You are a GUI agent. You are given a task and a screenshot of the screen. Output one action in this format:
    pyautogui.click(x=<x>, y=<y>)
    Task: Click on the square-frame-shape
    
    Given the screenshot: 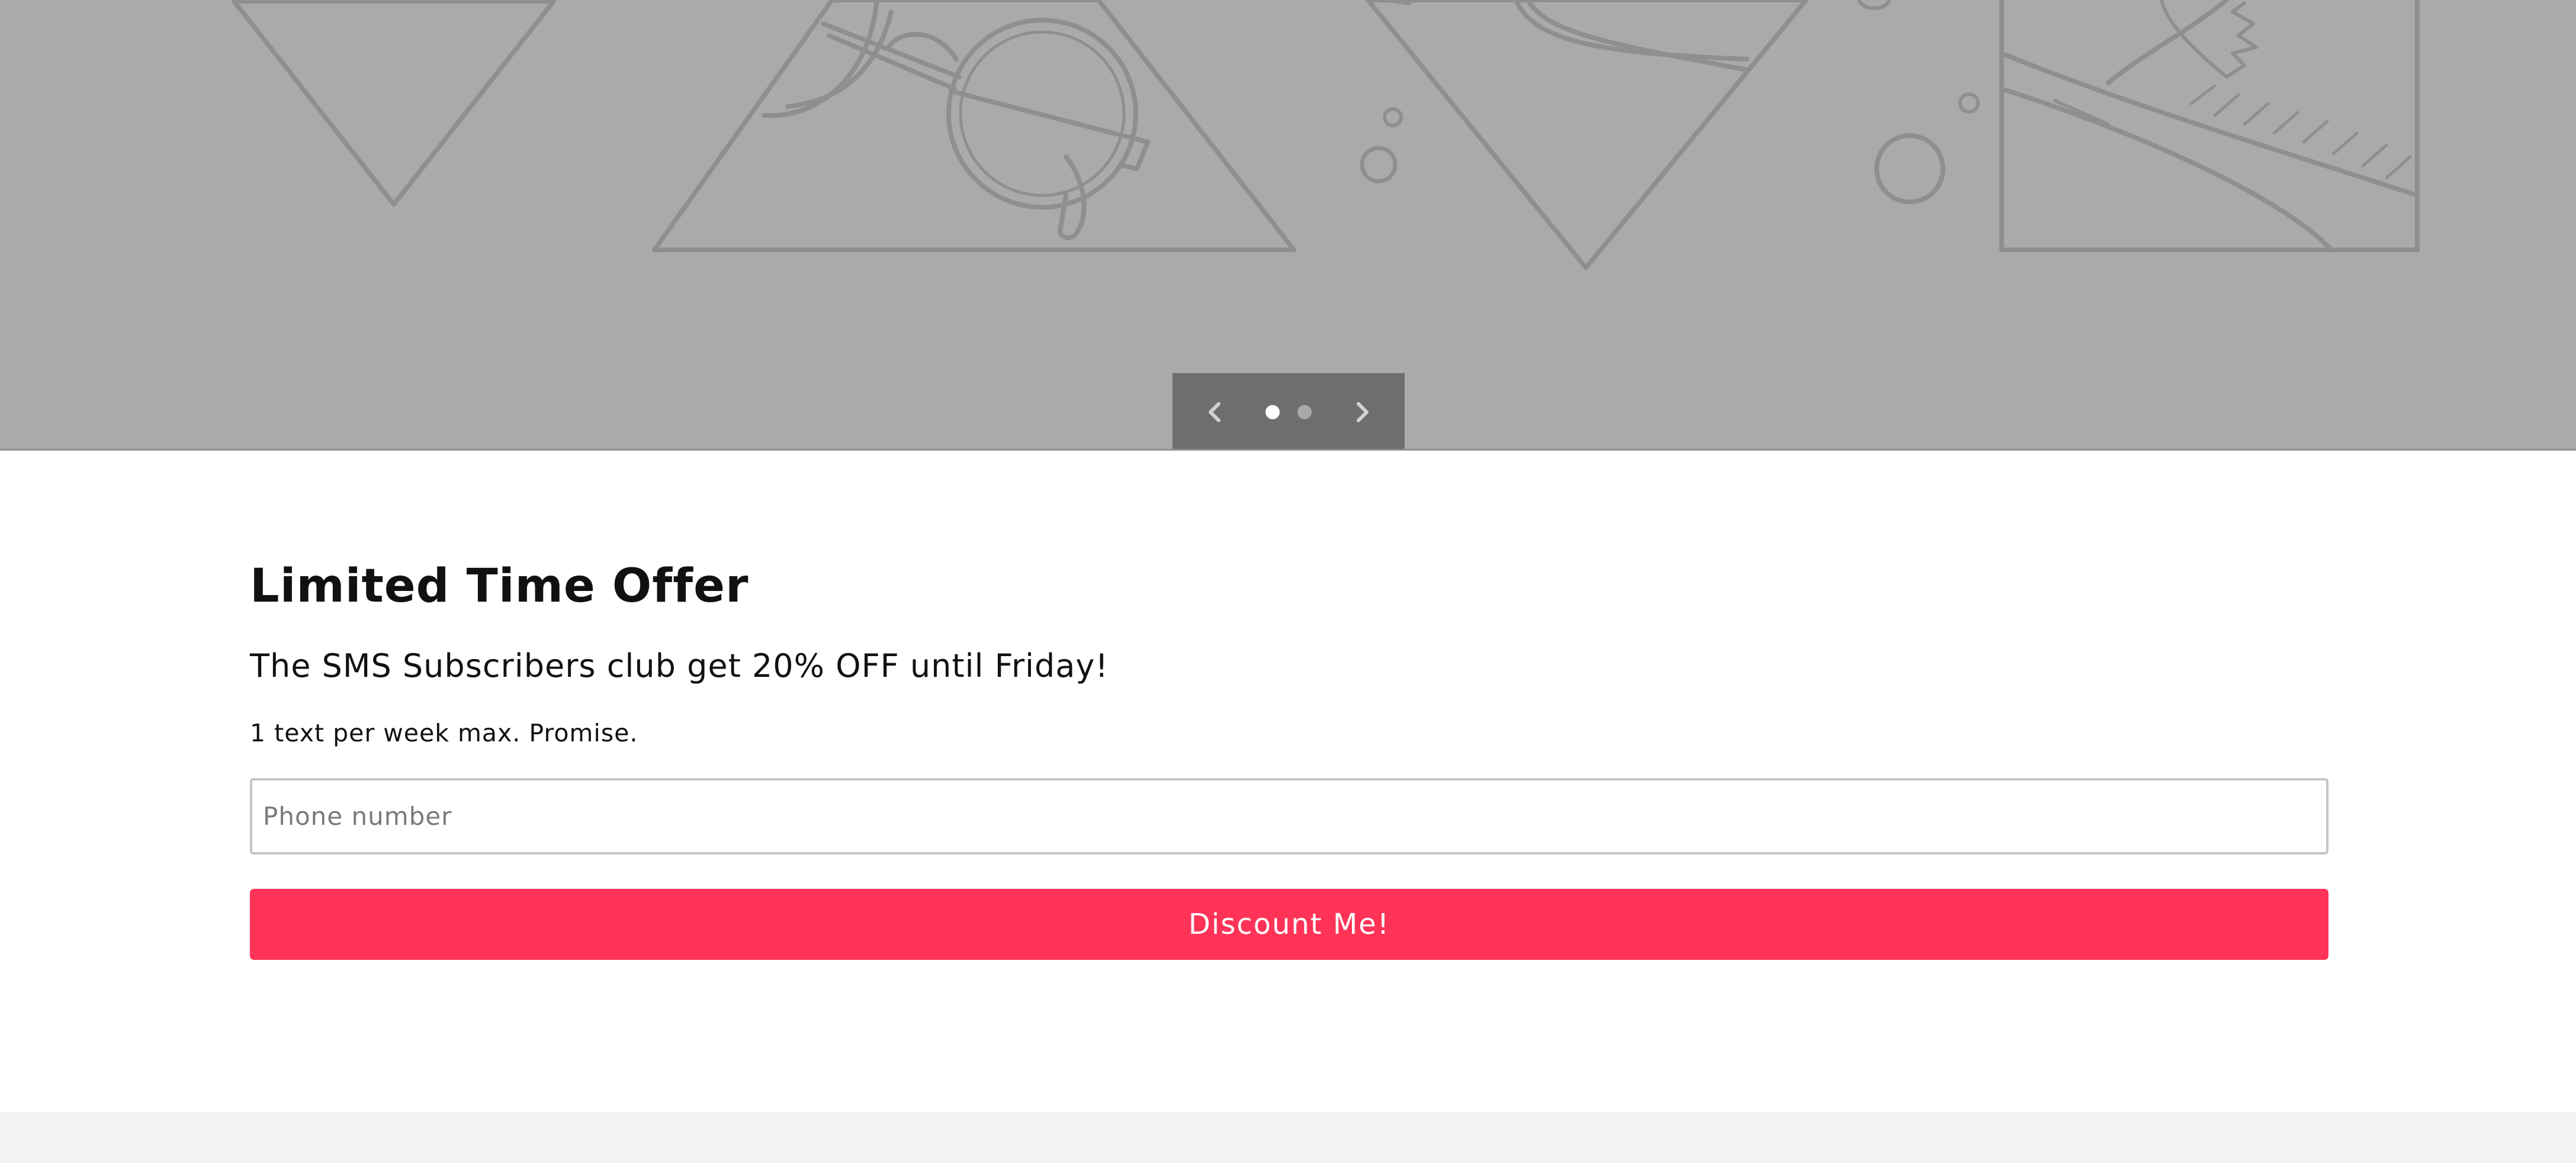 What is the action you would take?
    pyautogui.click(x=2209, y=126)
    